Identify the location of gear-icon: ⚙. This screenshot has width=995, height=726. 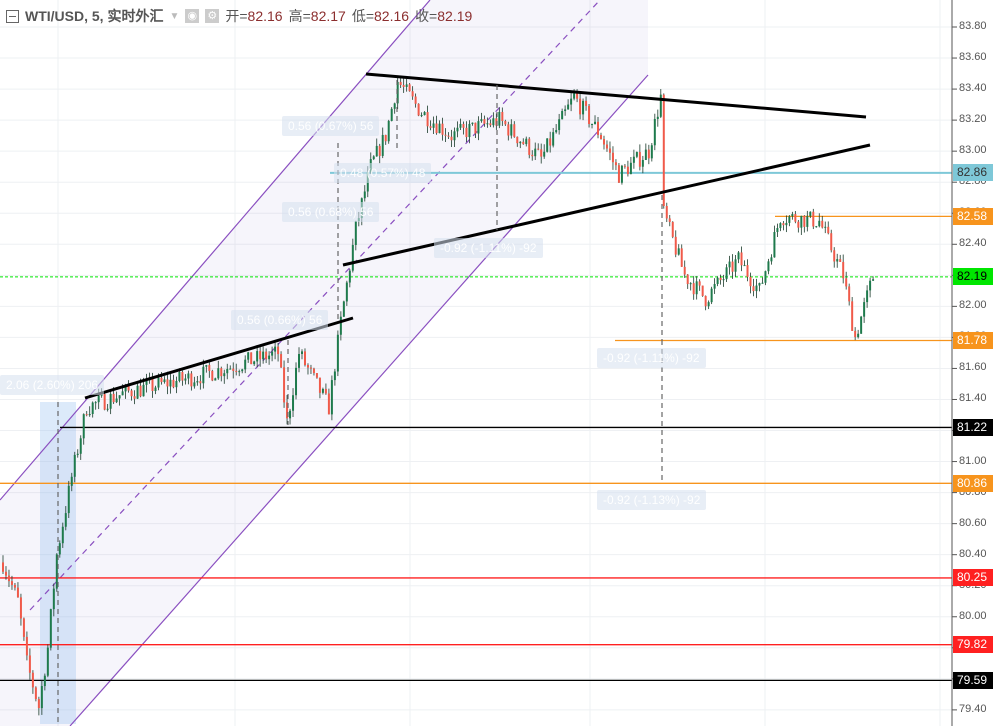
(212, 16).